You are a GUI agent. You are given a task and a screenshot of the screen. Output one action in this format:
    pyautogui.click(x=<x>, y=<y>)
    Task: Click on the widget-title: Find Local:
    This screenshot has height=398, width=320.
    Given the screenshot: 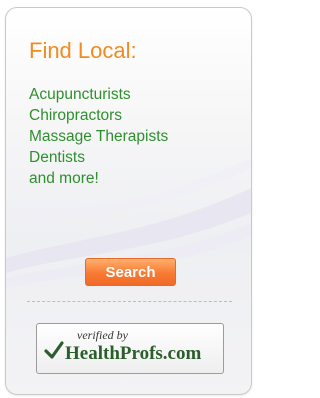 What is the action you would take?
    pyautogui.click(x=83, y=50)
    